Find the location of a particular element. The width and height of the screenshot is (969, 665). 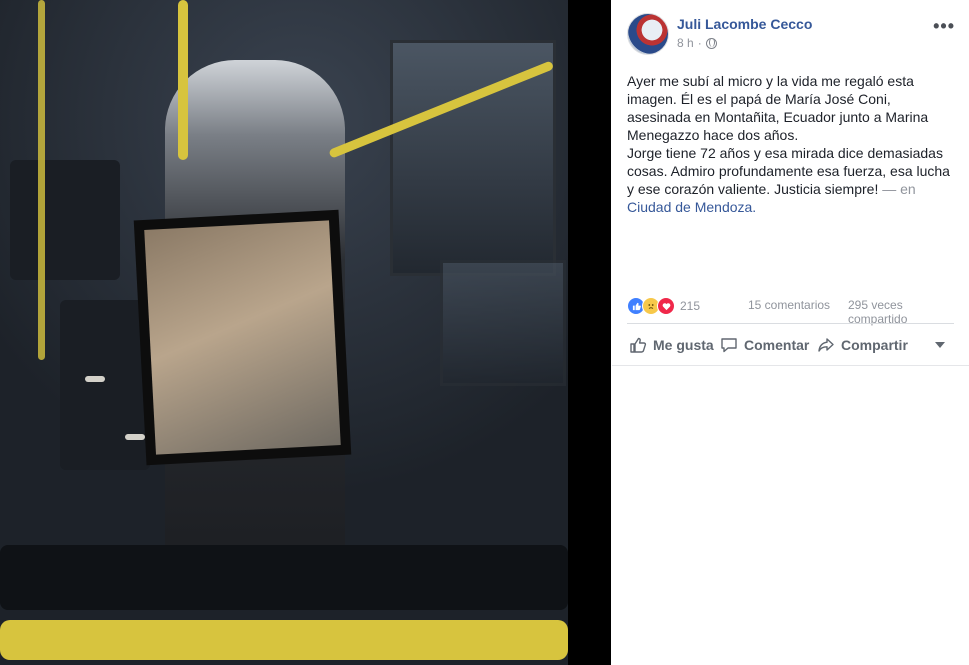

like-button: Me gusta is located at coordinates (671, 345).